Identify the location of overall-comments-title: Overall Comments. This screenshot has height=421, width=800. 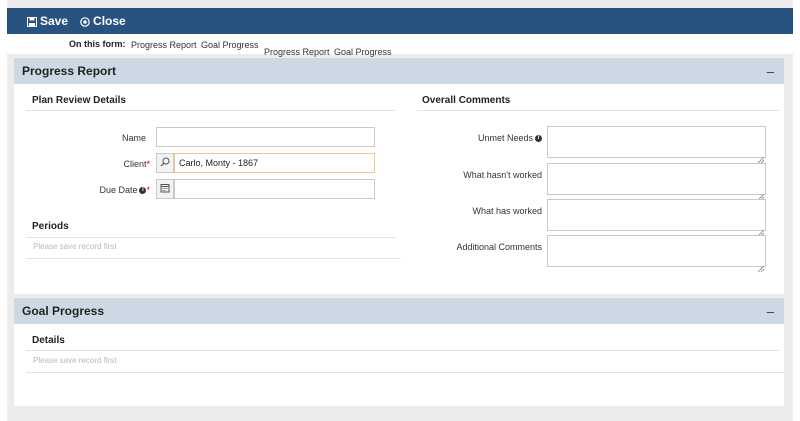
(466, 100).